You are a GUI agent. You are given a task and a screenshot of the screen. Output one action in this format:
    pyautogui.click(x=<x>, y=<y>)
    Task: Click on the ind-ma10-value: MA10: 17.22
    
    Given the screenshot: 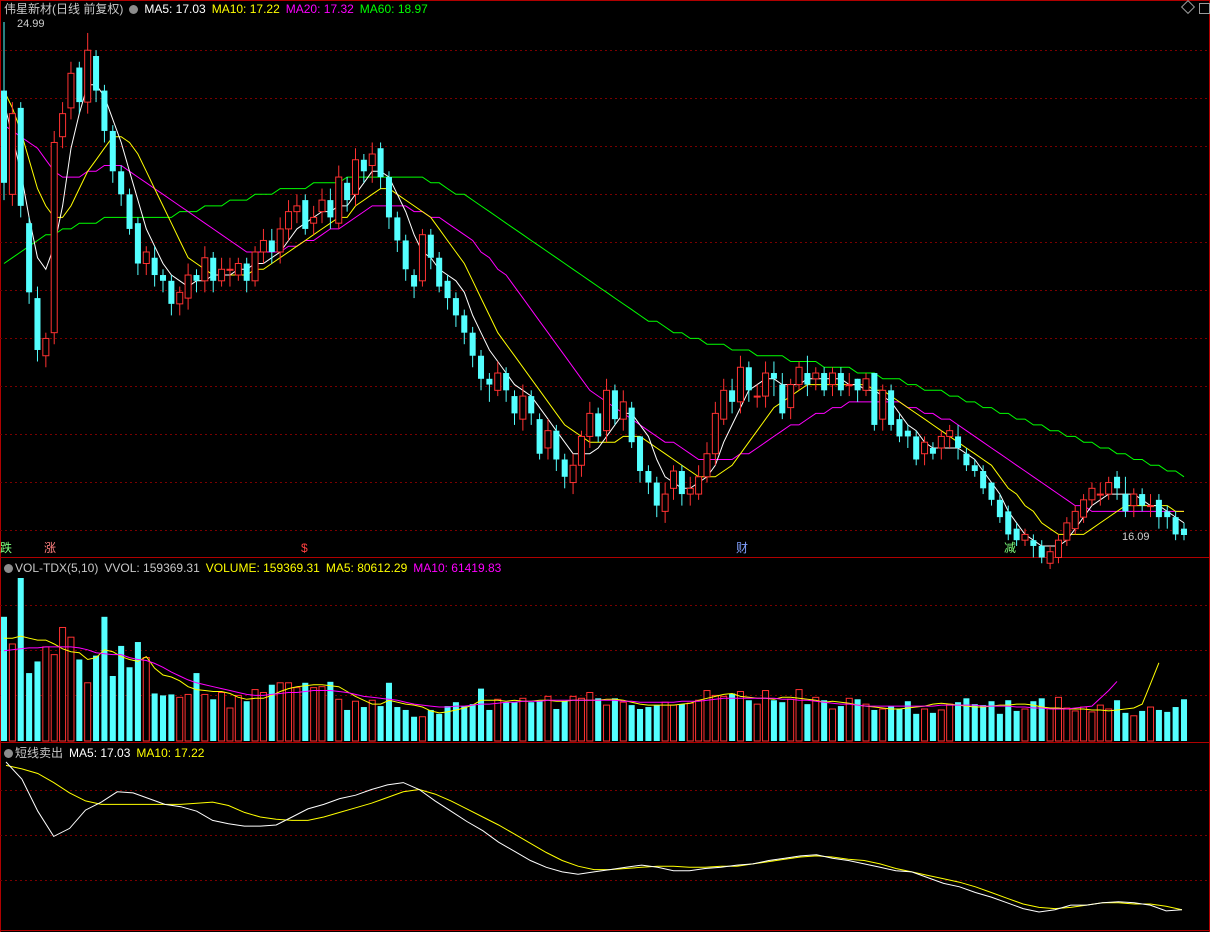 What is the action you would take?
    pyautogui.click(x=170, y=753)
    